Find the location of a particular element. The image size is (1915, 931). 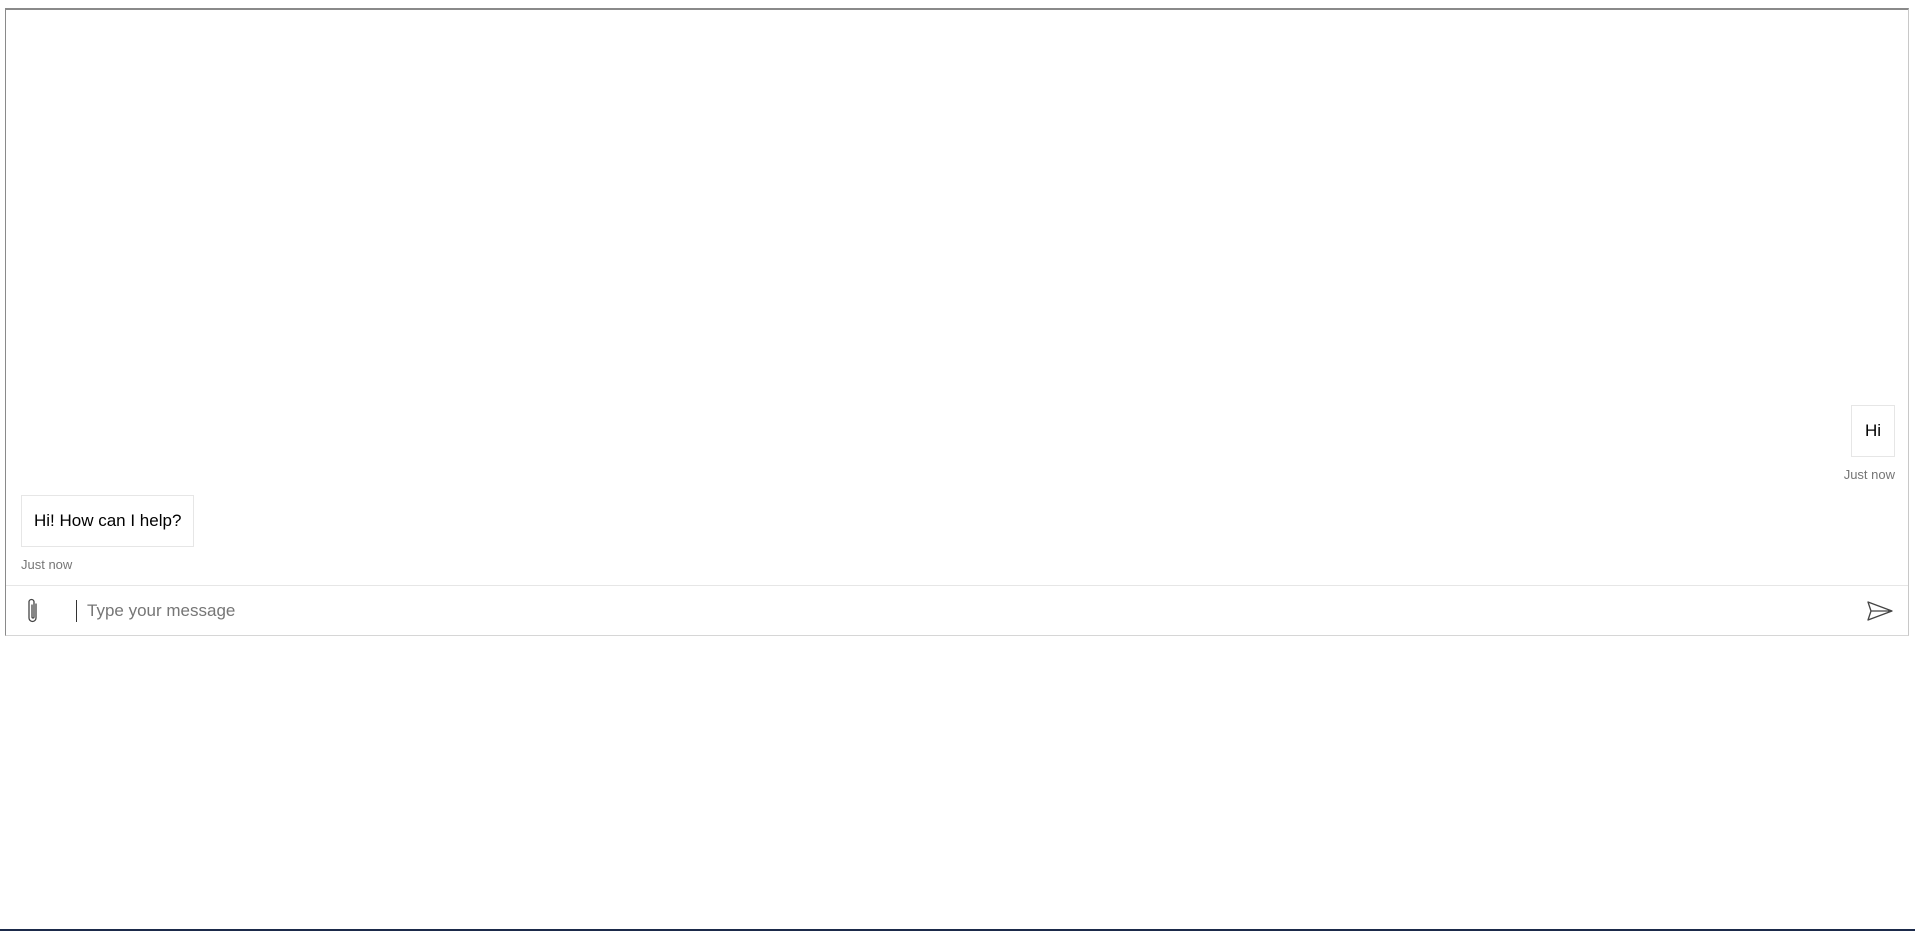

send-button is located at coordinates (1880, 611).